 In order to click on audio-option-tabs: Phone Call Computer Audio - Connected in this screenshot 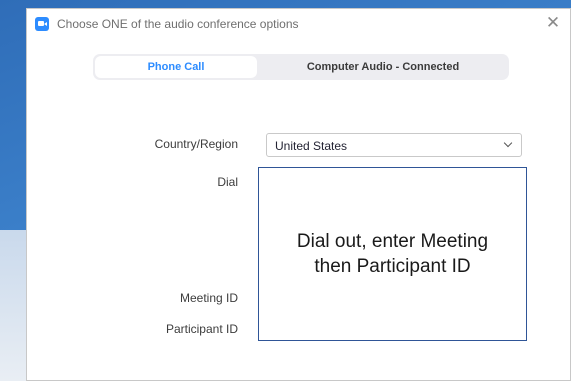, I will do `click(301, 67)`.